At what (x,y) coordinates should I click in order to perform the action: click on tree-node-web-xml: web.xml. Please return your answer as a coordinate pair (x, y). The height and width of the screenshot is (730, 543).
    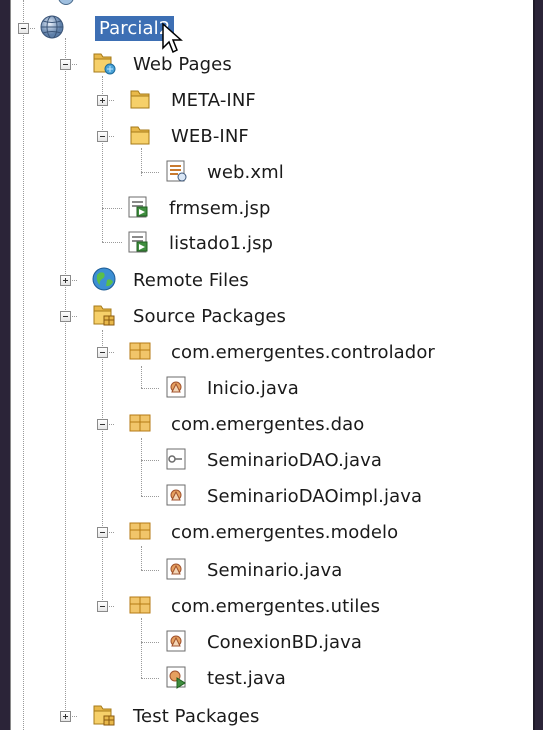
    Looking at the image, I should click on (245, 172).